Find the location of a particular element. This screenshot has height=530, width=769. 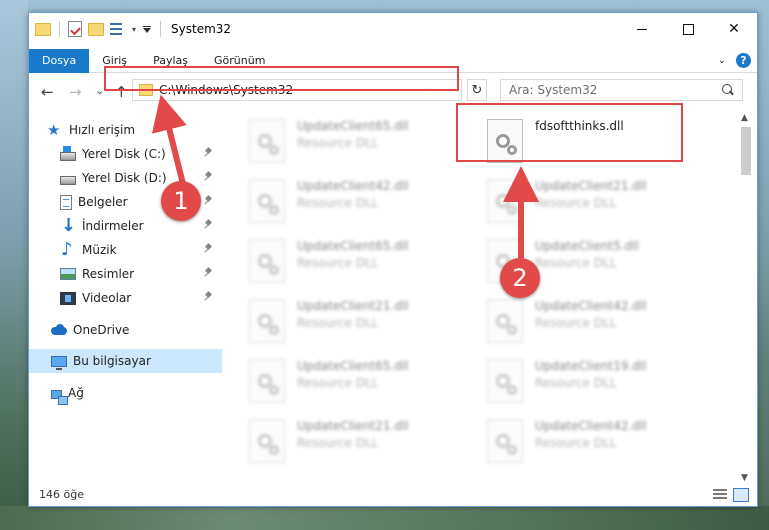

sidebar-item-quick-access: Hızlı erişim is located at coordinates (125, 130).